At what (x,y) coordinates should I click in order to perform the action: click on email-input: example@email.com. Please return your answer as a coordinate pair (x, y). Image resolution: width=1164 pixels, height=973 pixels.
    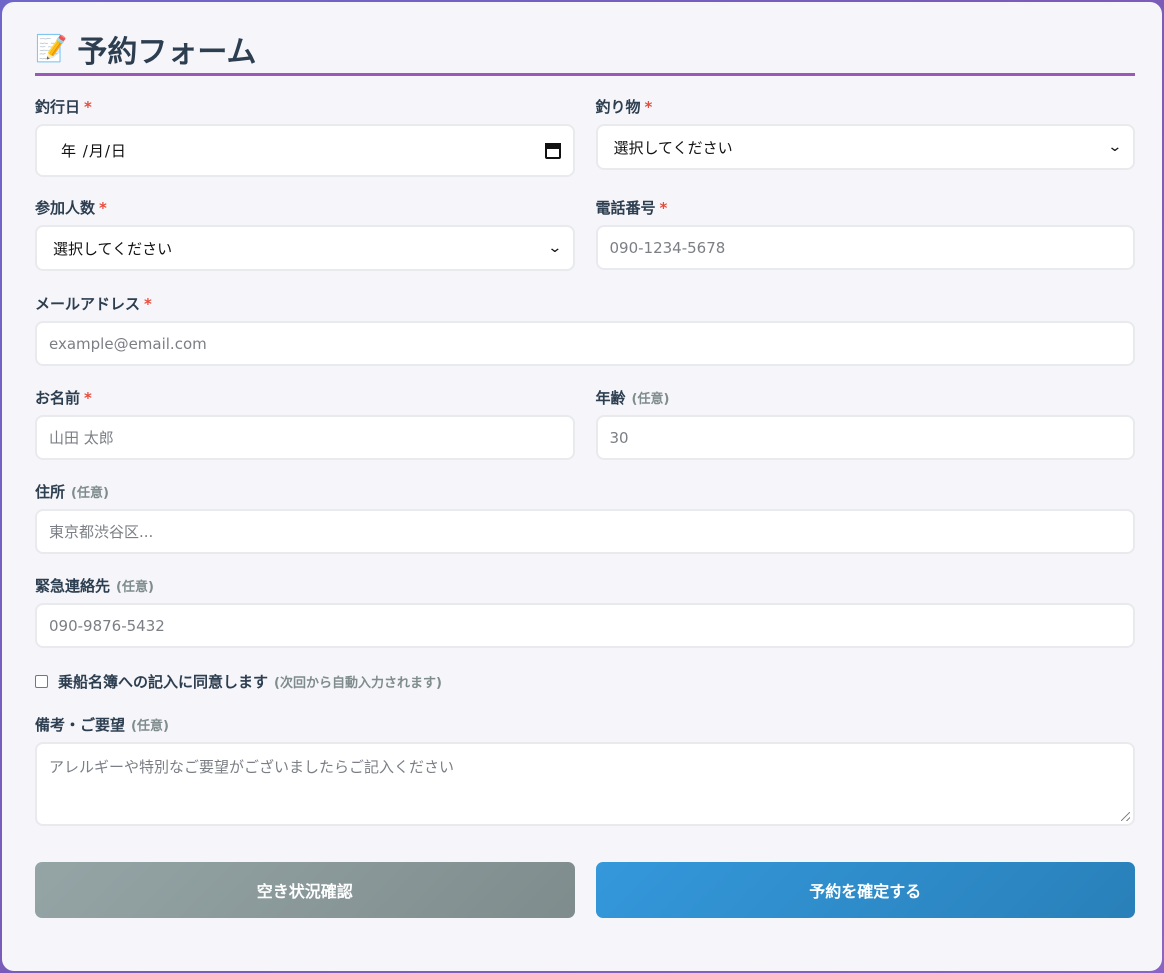
    Looking at the image, I should click on (585, 343).